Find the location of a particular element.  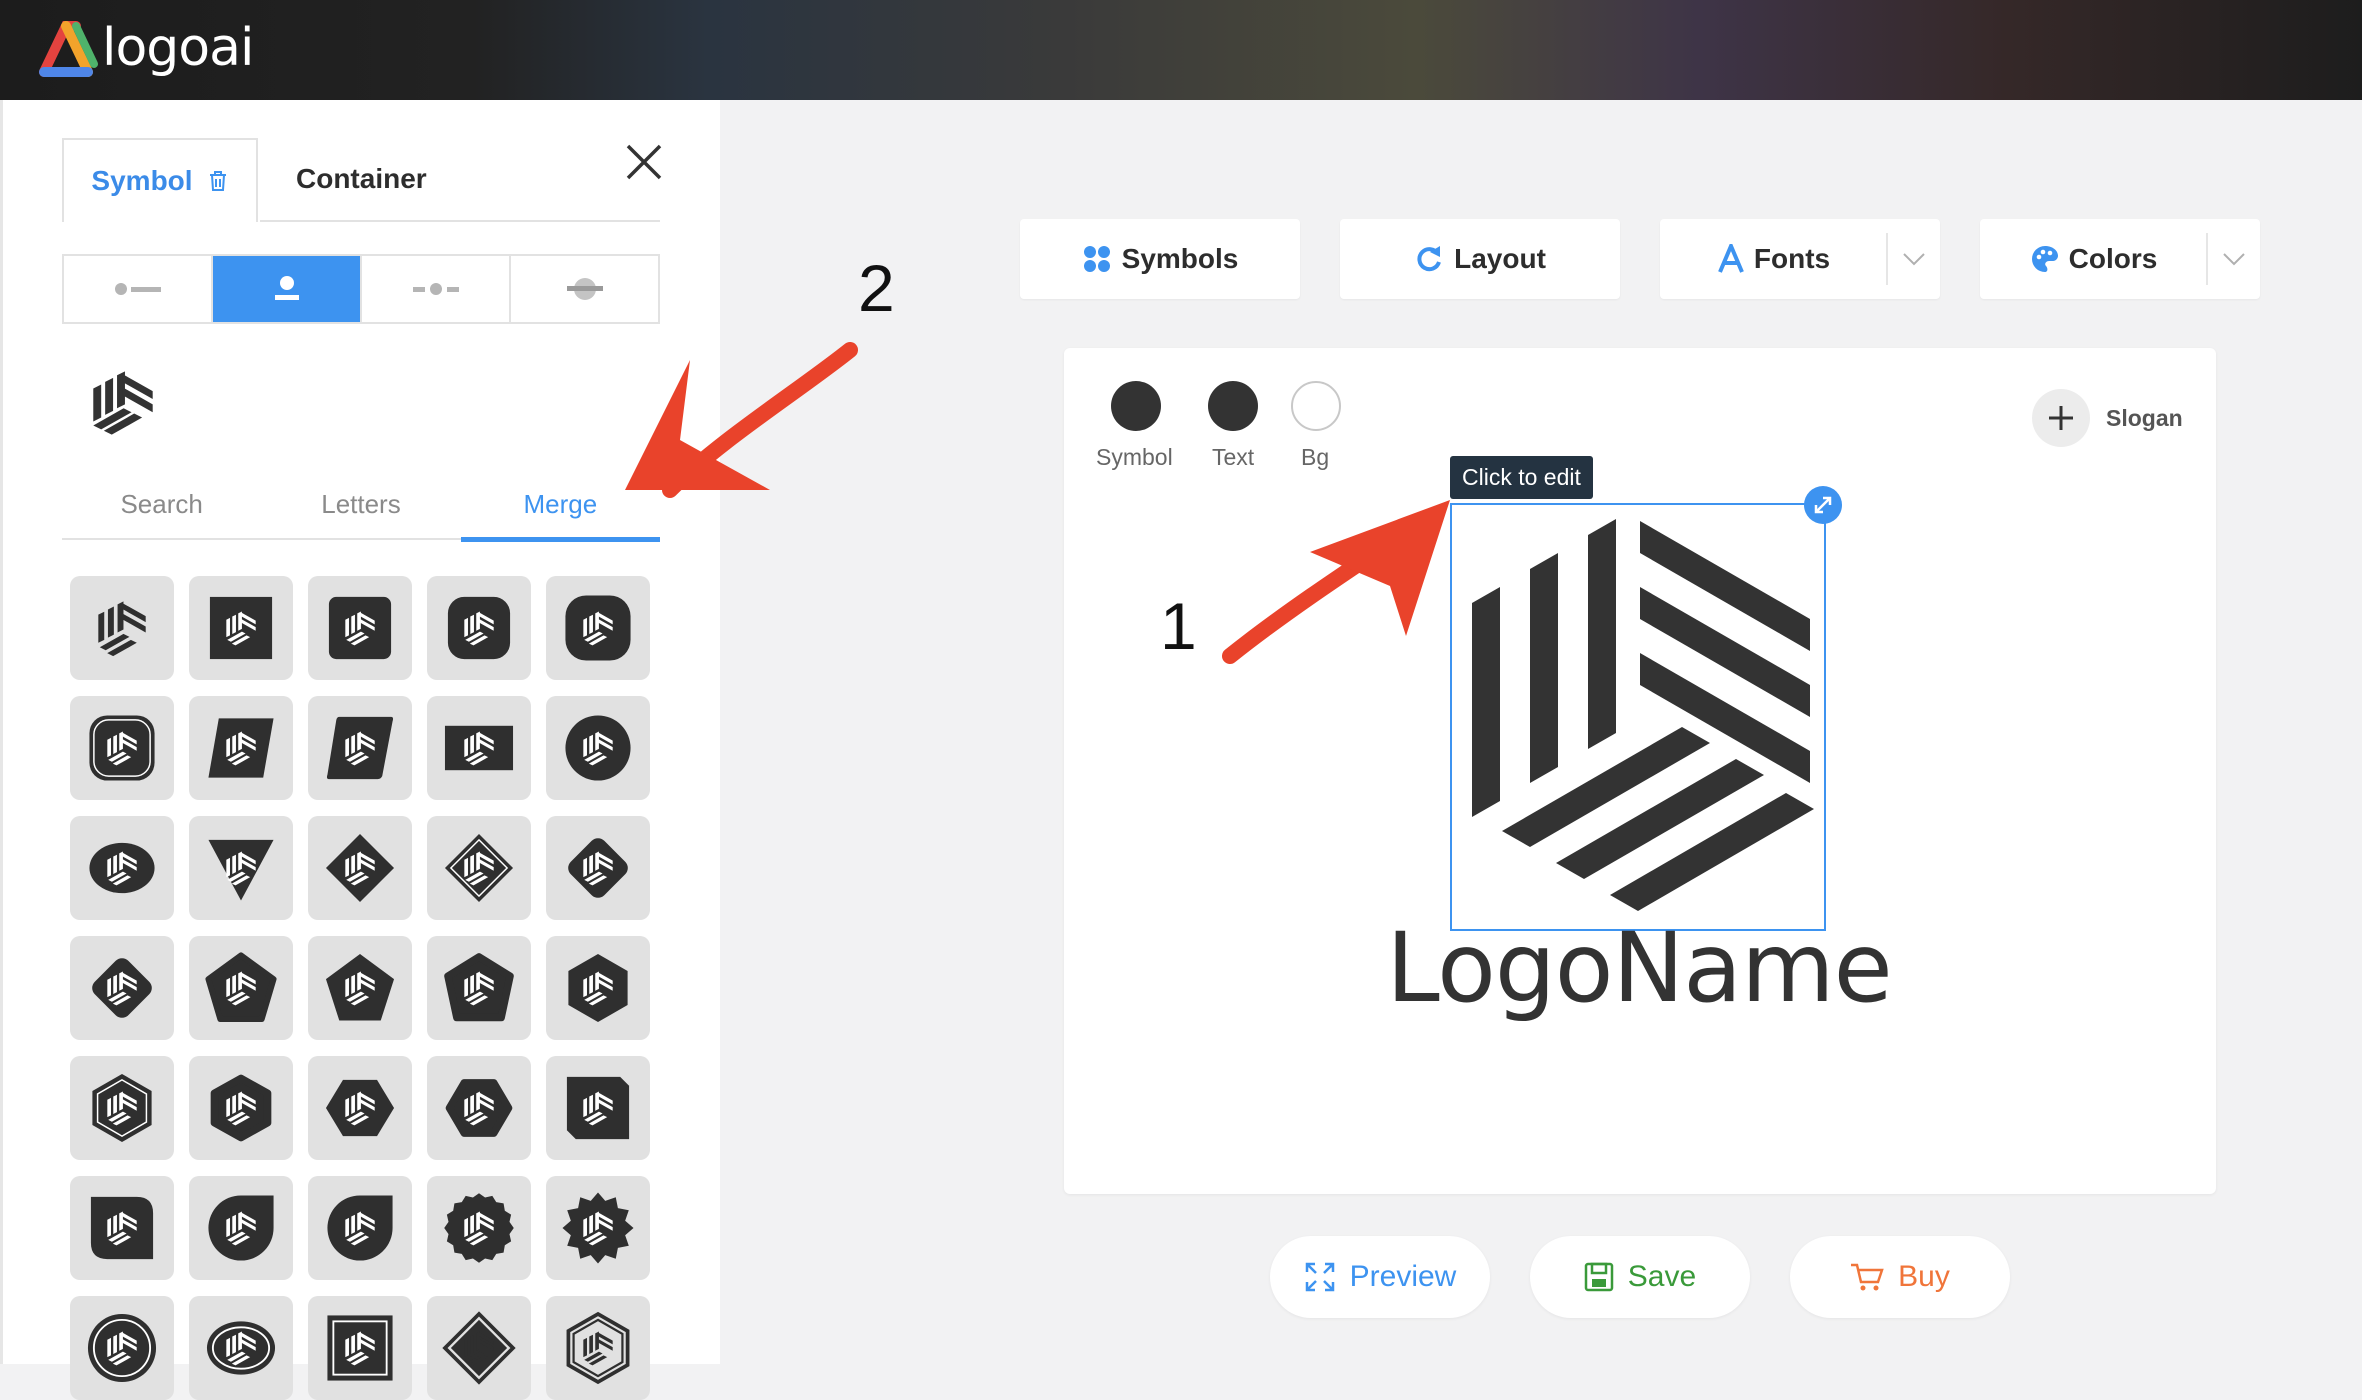

symbol-selection-box is located at coordinates (1638, 717).